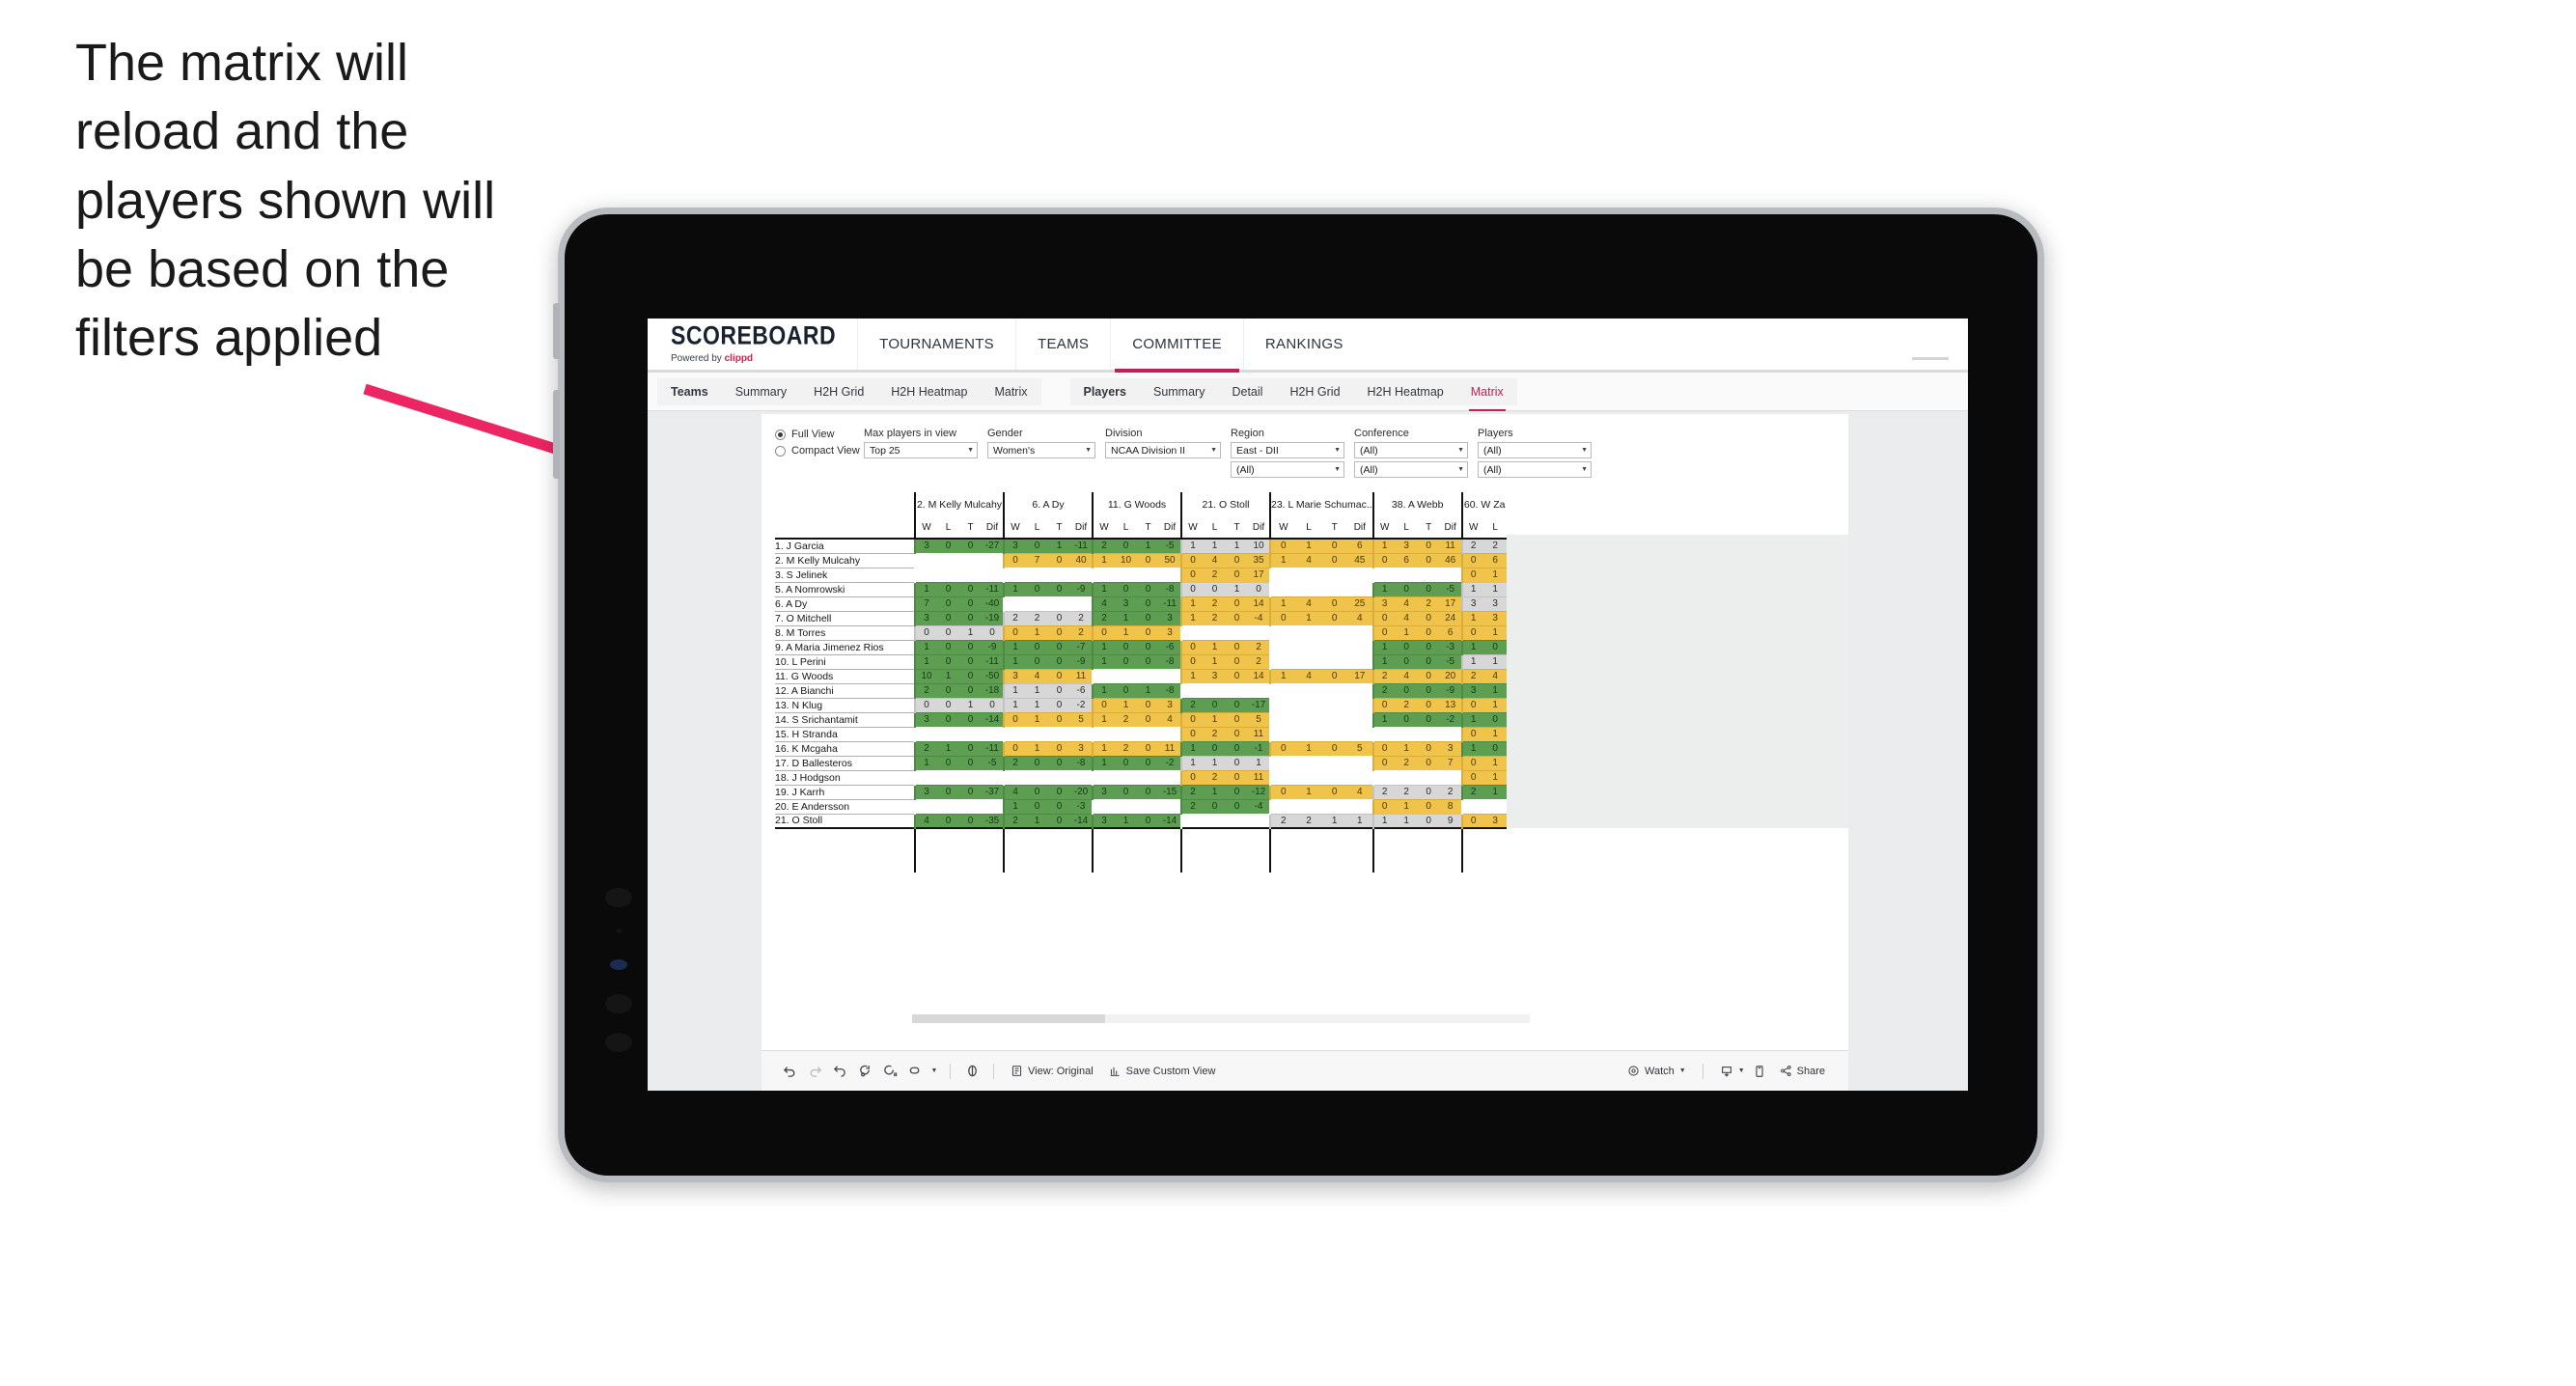 Image resolution: width=2576 pixels, height=1386 pixels. Describe the element at coordinates (929, 391) in the screenshot. I see `subnav-teams-h2h-heatmap: H2H Heatmap` at that location.